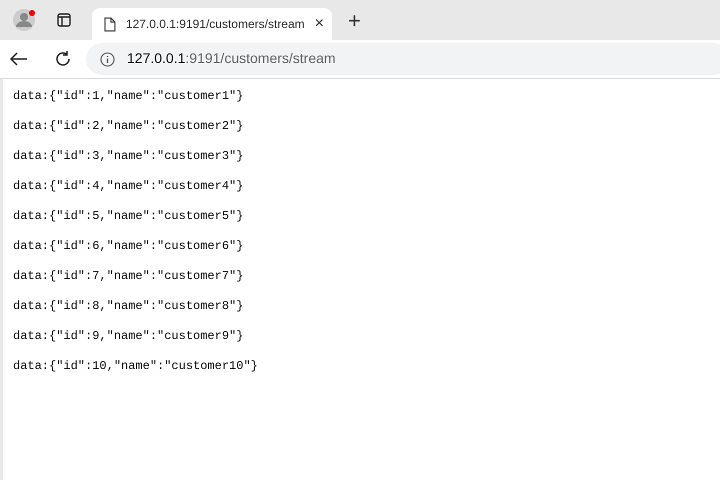  What do you see at coordinates (128, 336) in the screenshot?
I see `data-line: data:{"id":9,"name":"customer9"}` at bounding box center [128, 336].